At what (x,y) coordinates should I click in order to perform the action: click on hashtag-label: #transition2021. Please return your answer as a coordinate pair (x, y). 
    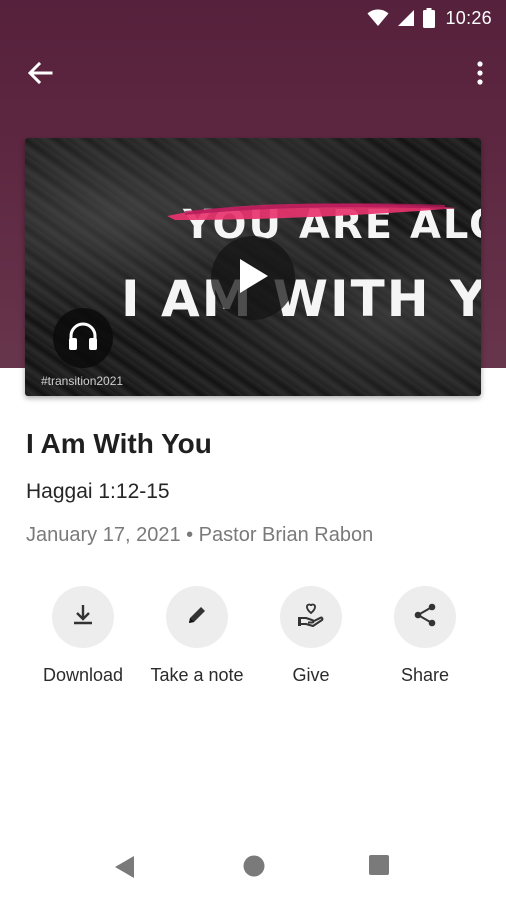
    Looking at the image, I should click on (82, 381).